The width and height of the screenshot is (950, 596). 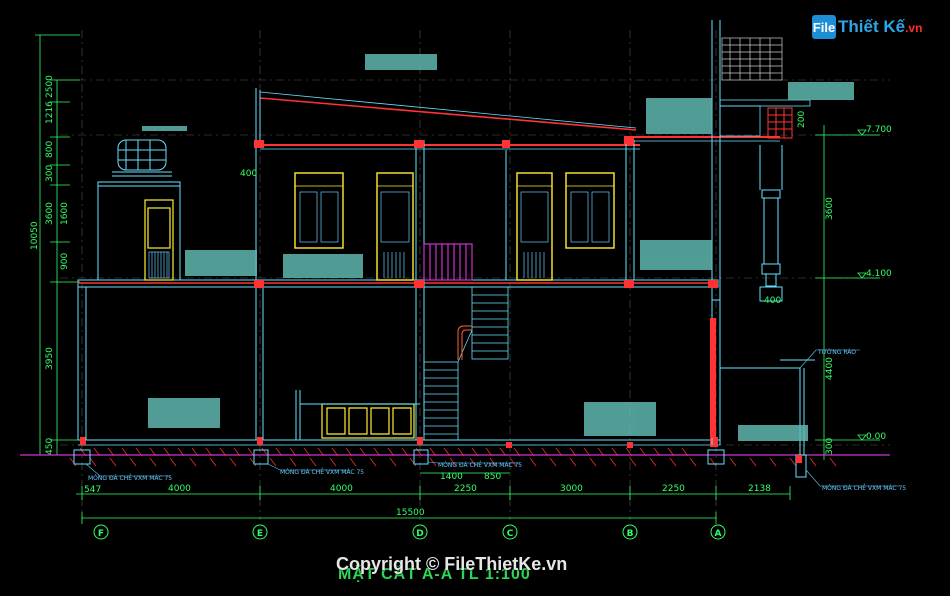 I want to click on right-dimension-chain, so click(x=847, y=292).